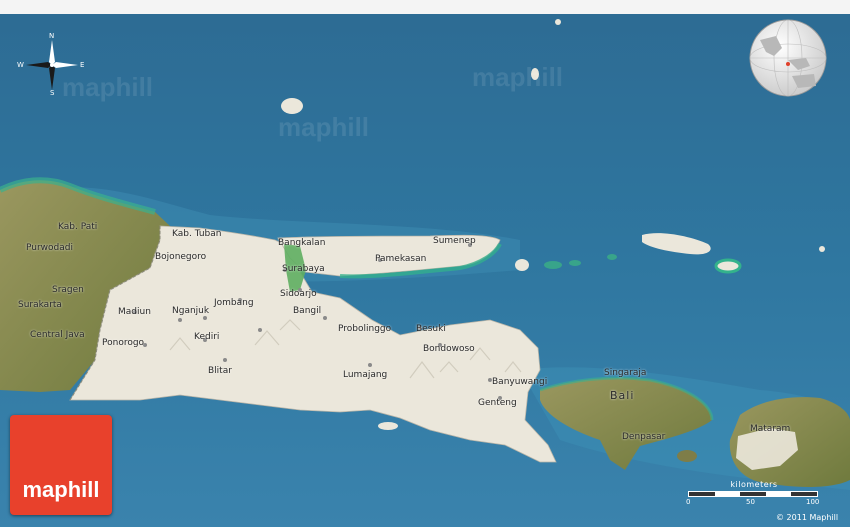 The width and height of the screenshot is (850, 527). I want to click on compass-rose: N S E W, so click(52, 65).